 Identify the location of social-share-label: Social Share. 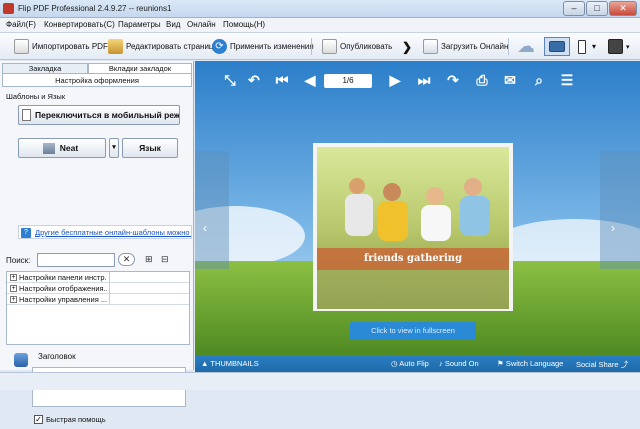
(597, 364).